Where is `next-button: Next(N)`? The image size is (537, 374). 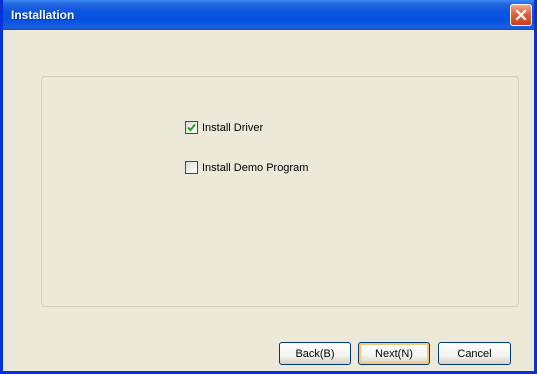 next-button: Next(N) is located at coordinates (394, 353).